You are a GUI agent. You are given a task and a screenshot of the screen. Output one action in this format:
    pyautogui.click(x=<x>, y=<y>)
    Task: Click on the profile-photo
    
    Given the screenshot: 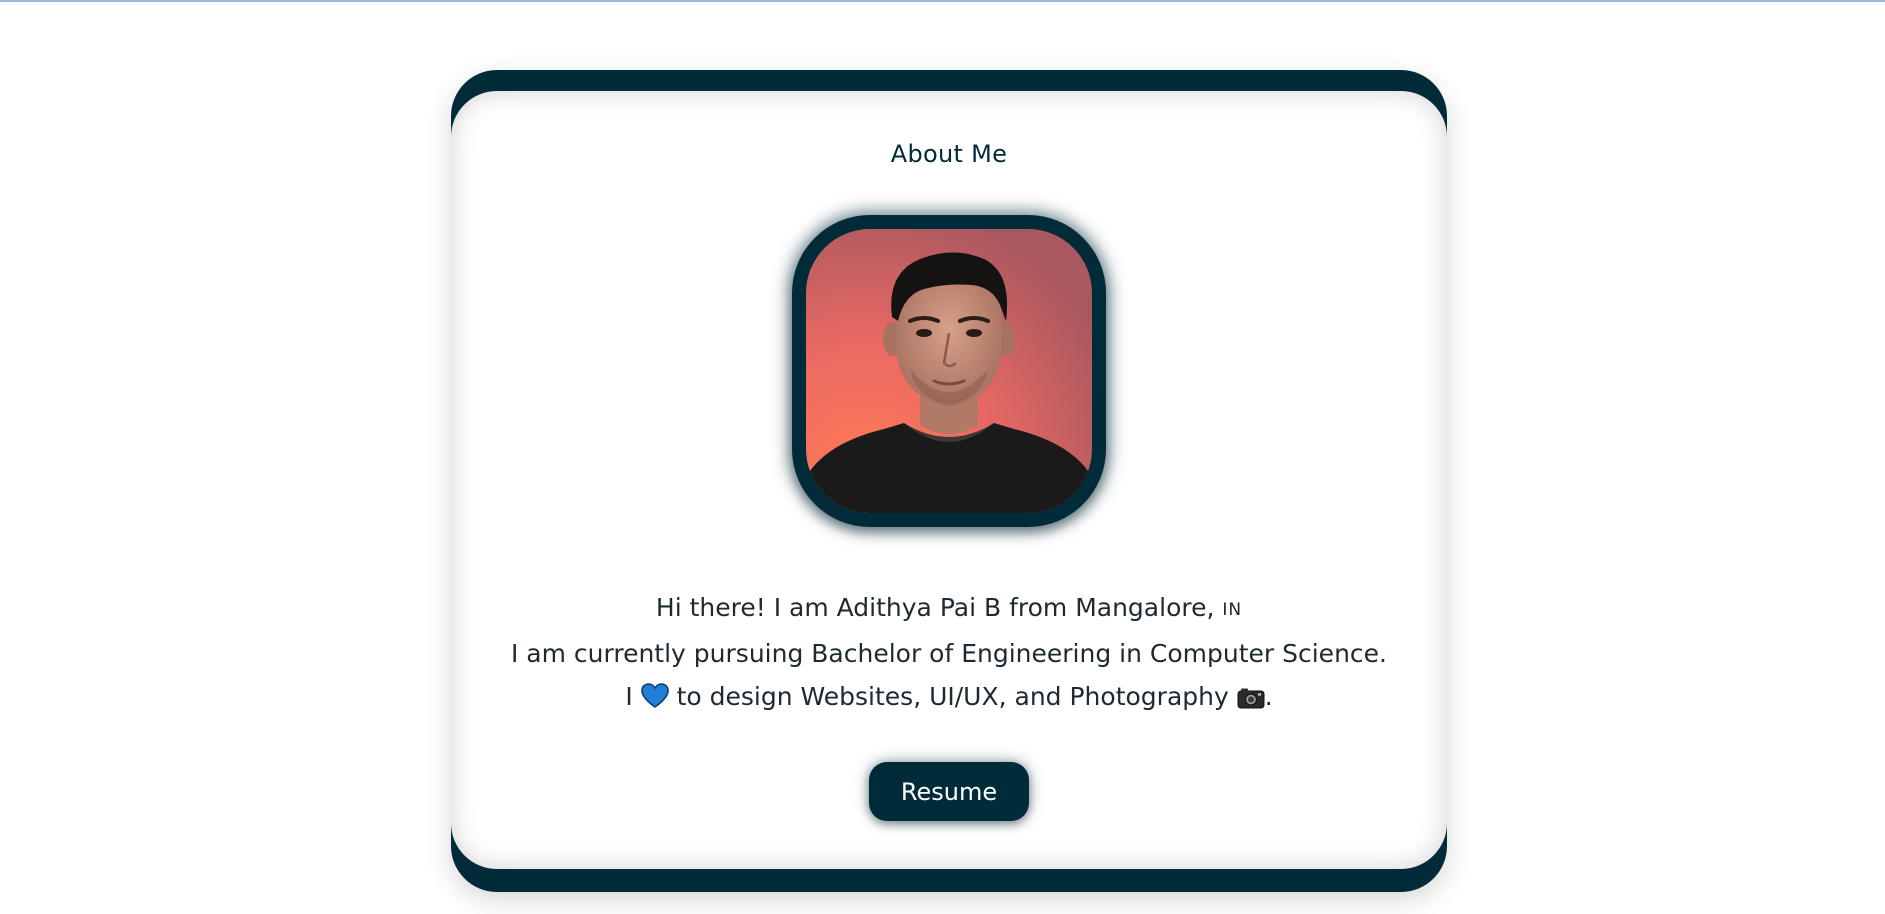 What is the action you would take?
    pyautogui.click(x=949, y=371)
    